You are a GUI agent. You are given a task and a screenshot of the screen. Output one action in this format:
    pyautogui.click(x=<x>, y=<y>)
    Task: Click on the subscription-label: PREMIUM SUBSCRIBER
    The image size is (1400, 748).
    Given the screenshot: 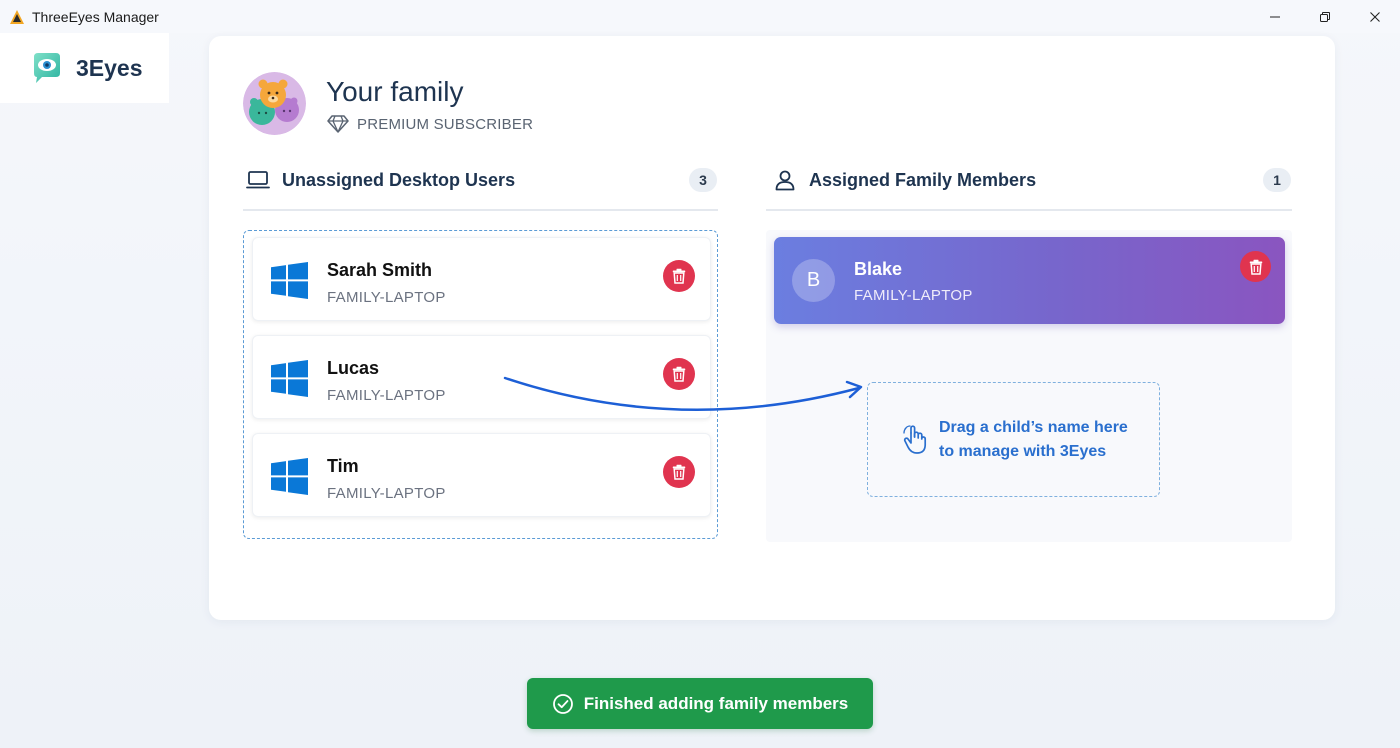 What is the action you would take?
    pyautogui.click(x=445, y=124)
    